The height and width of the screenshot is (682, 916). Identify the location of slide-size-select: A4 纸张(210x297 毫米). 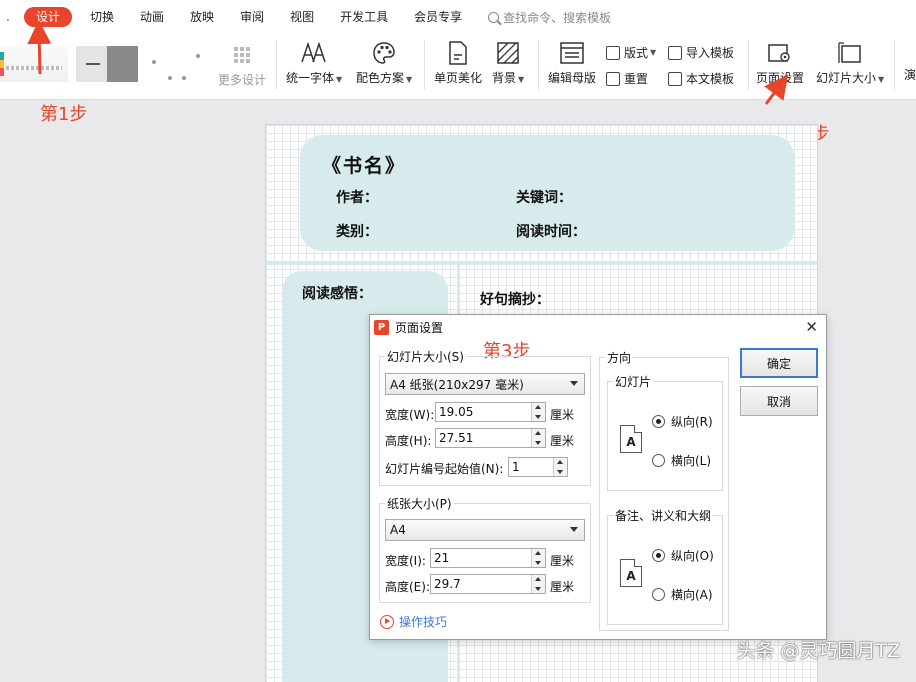
(485, 384).